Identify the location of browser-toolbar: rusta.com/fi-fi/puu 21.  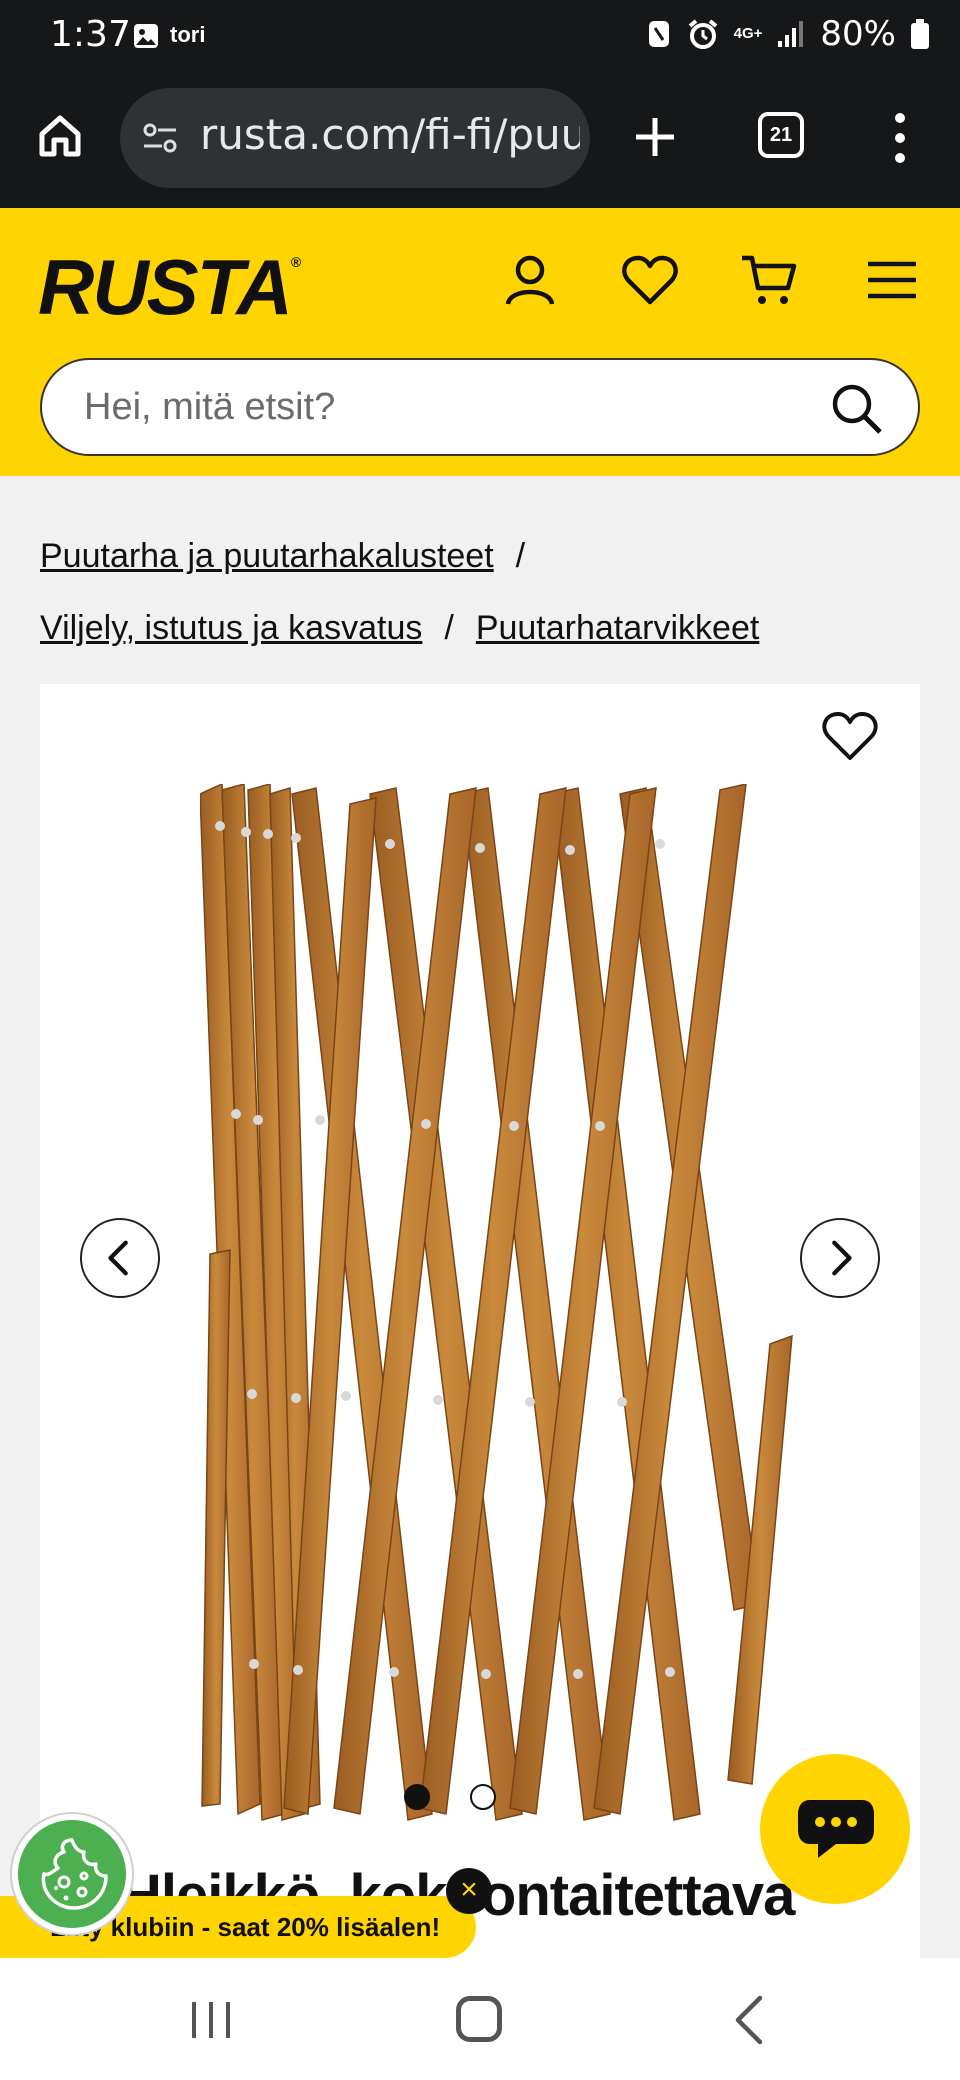
(480, 140).